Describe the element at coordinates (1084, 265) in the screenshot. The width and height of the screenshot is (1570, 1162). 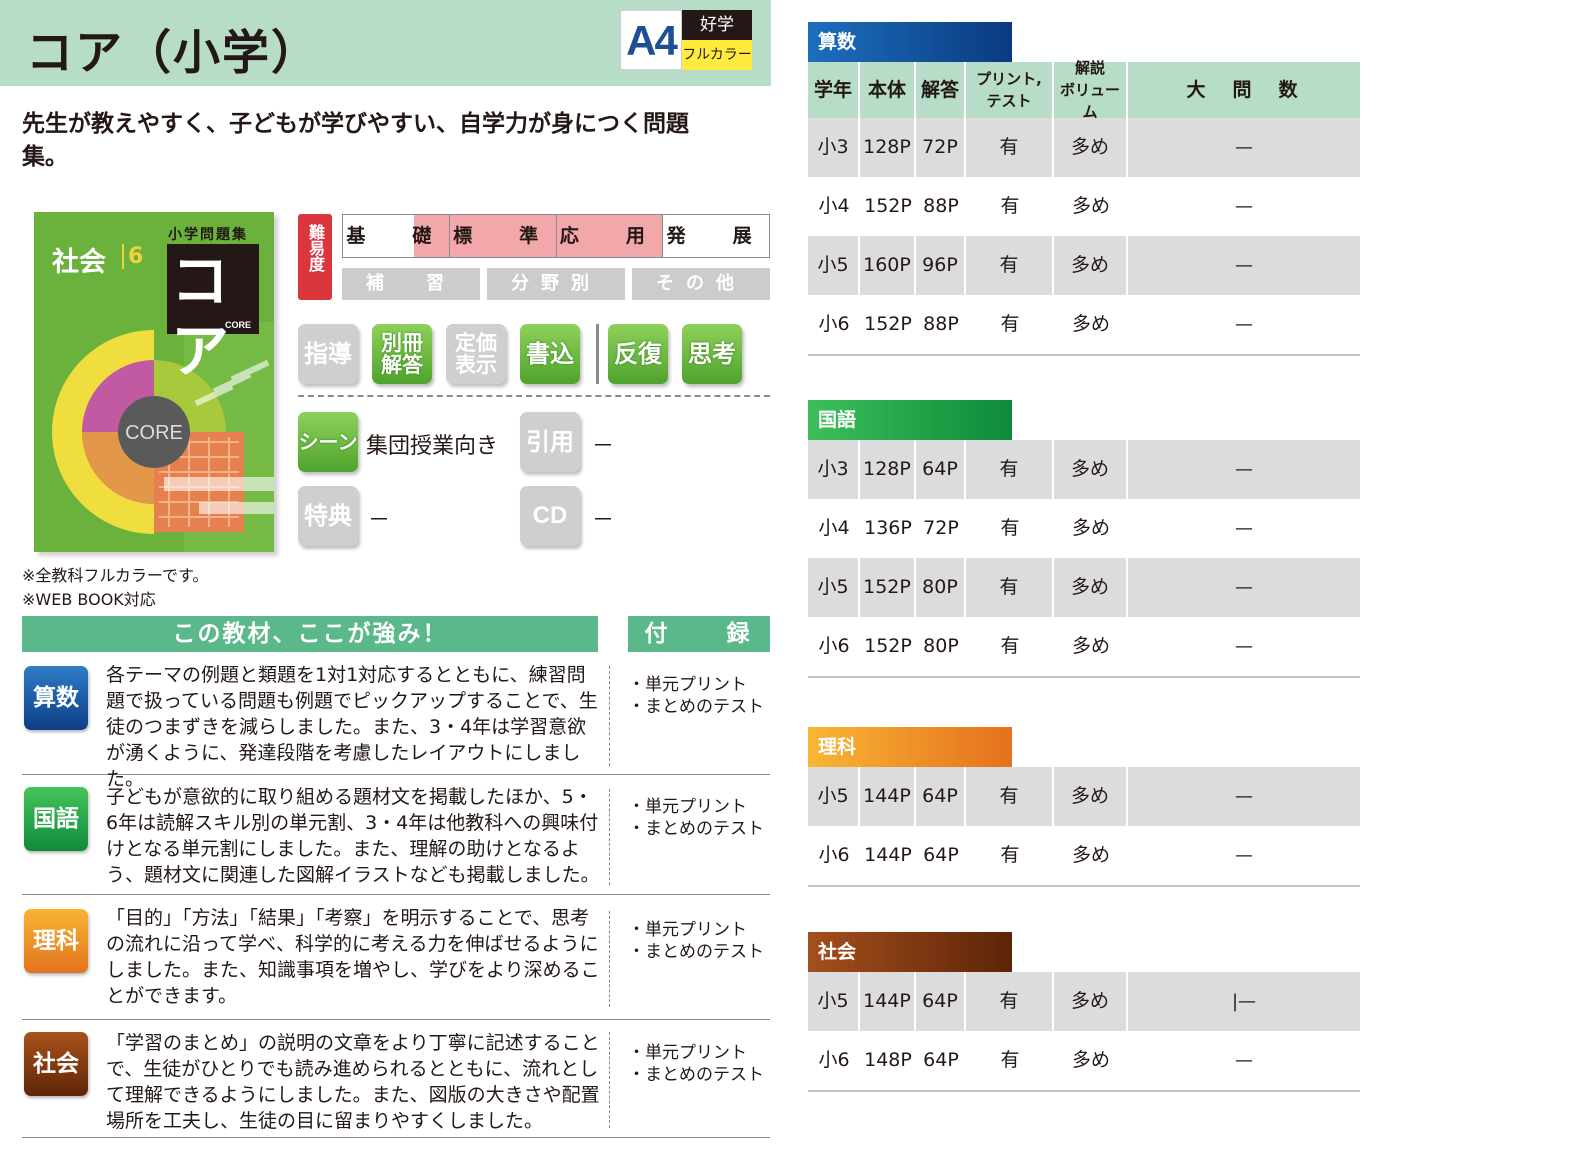
I see `table-row: 小5 160P 96P 有多め —` at that location.